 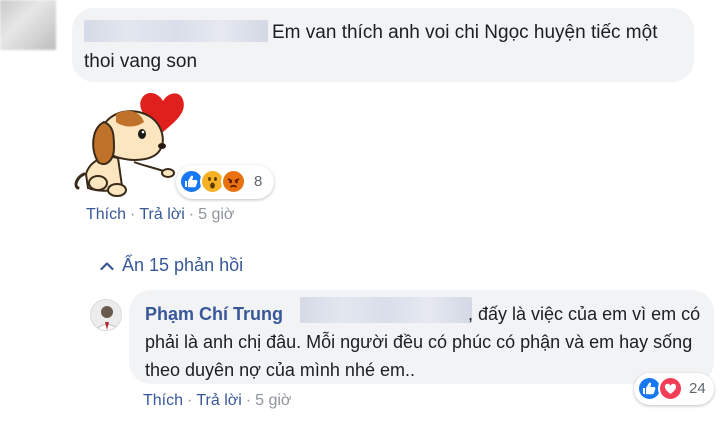 I want to click on angry-icon, so click(x=233, y=181).